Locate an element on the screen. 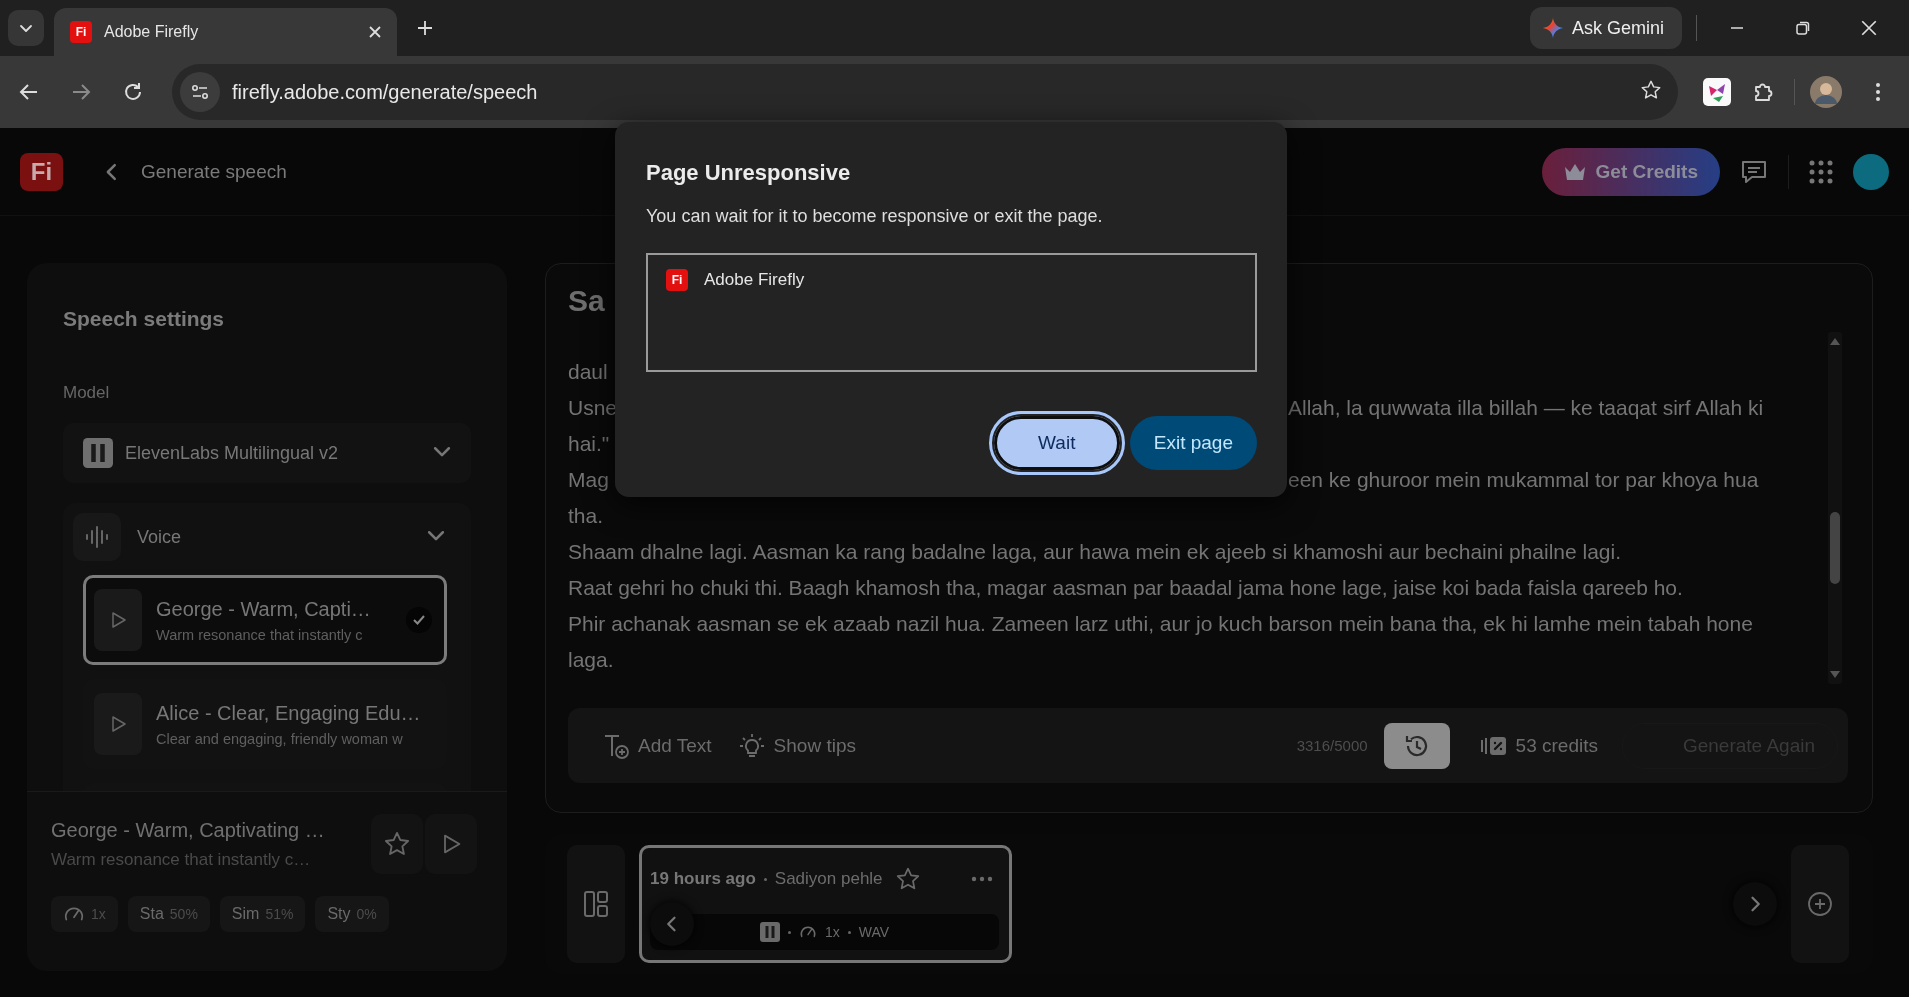 This screenshot has width=1909, height=997. checkmark-icon is located at coordinates (419, 620).